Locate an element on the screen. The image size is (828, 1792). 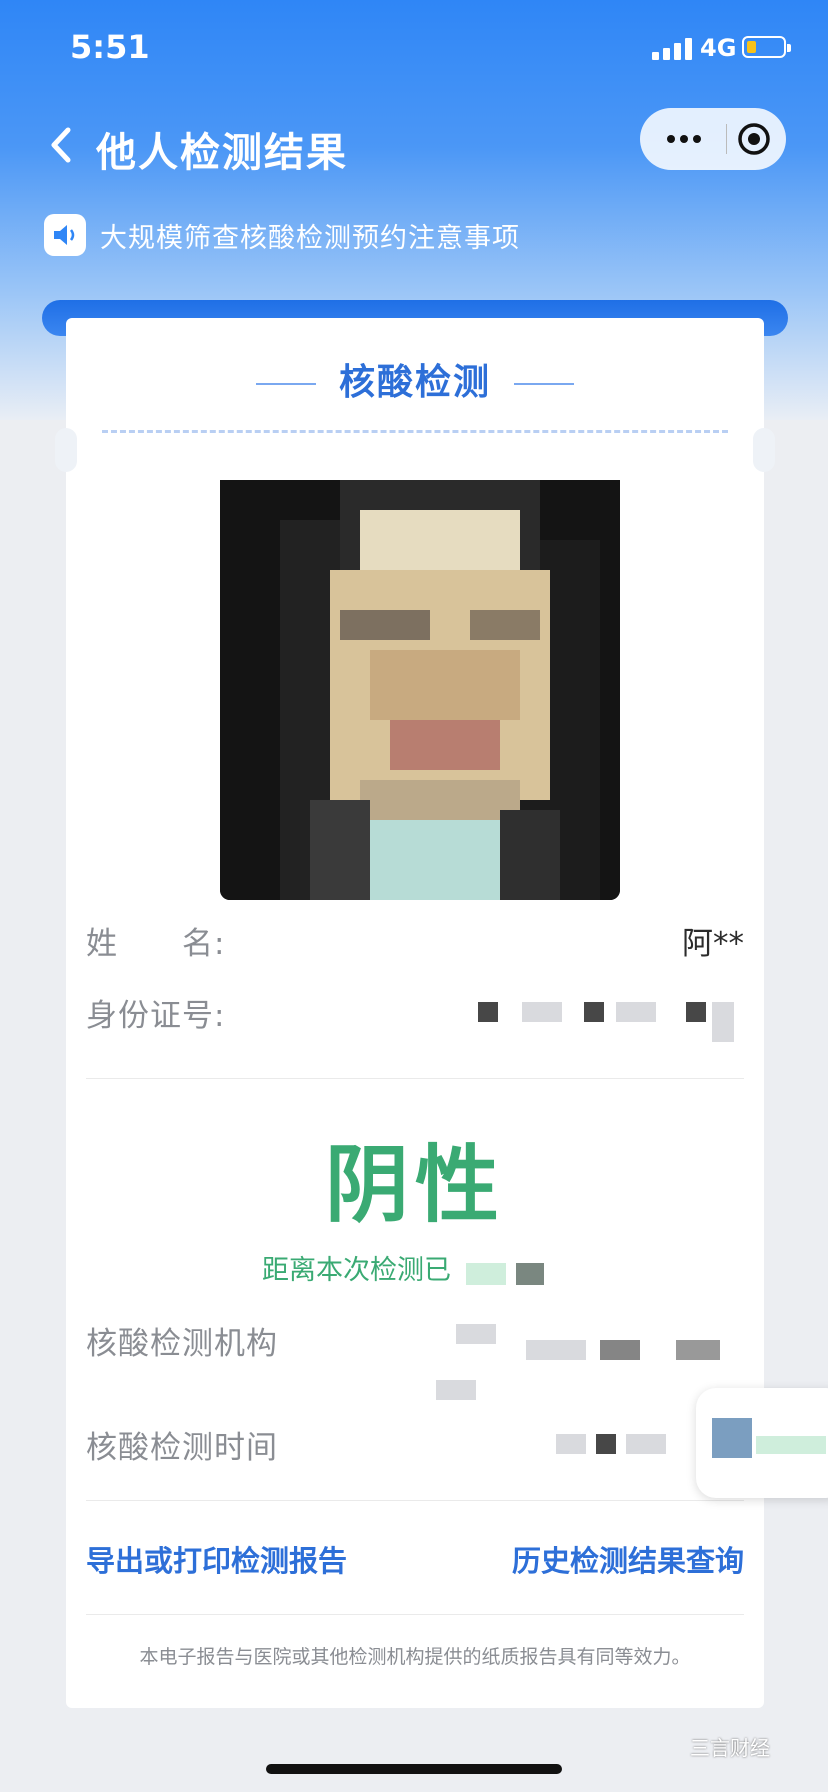
floating-icon is located at coordinates (732, 1438).